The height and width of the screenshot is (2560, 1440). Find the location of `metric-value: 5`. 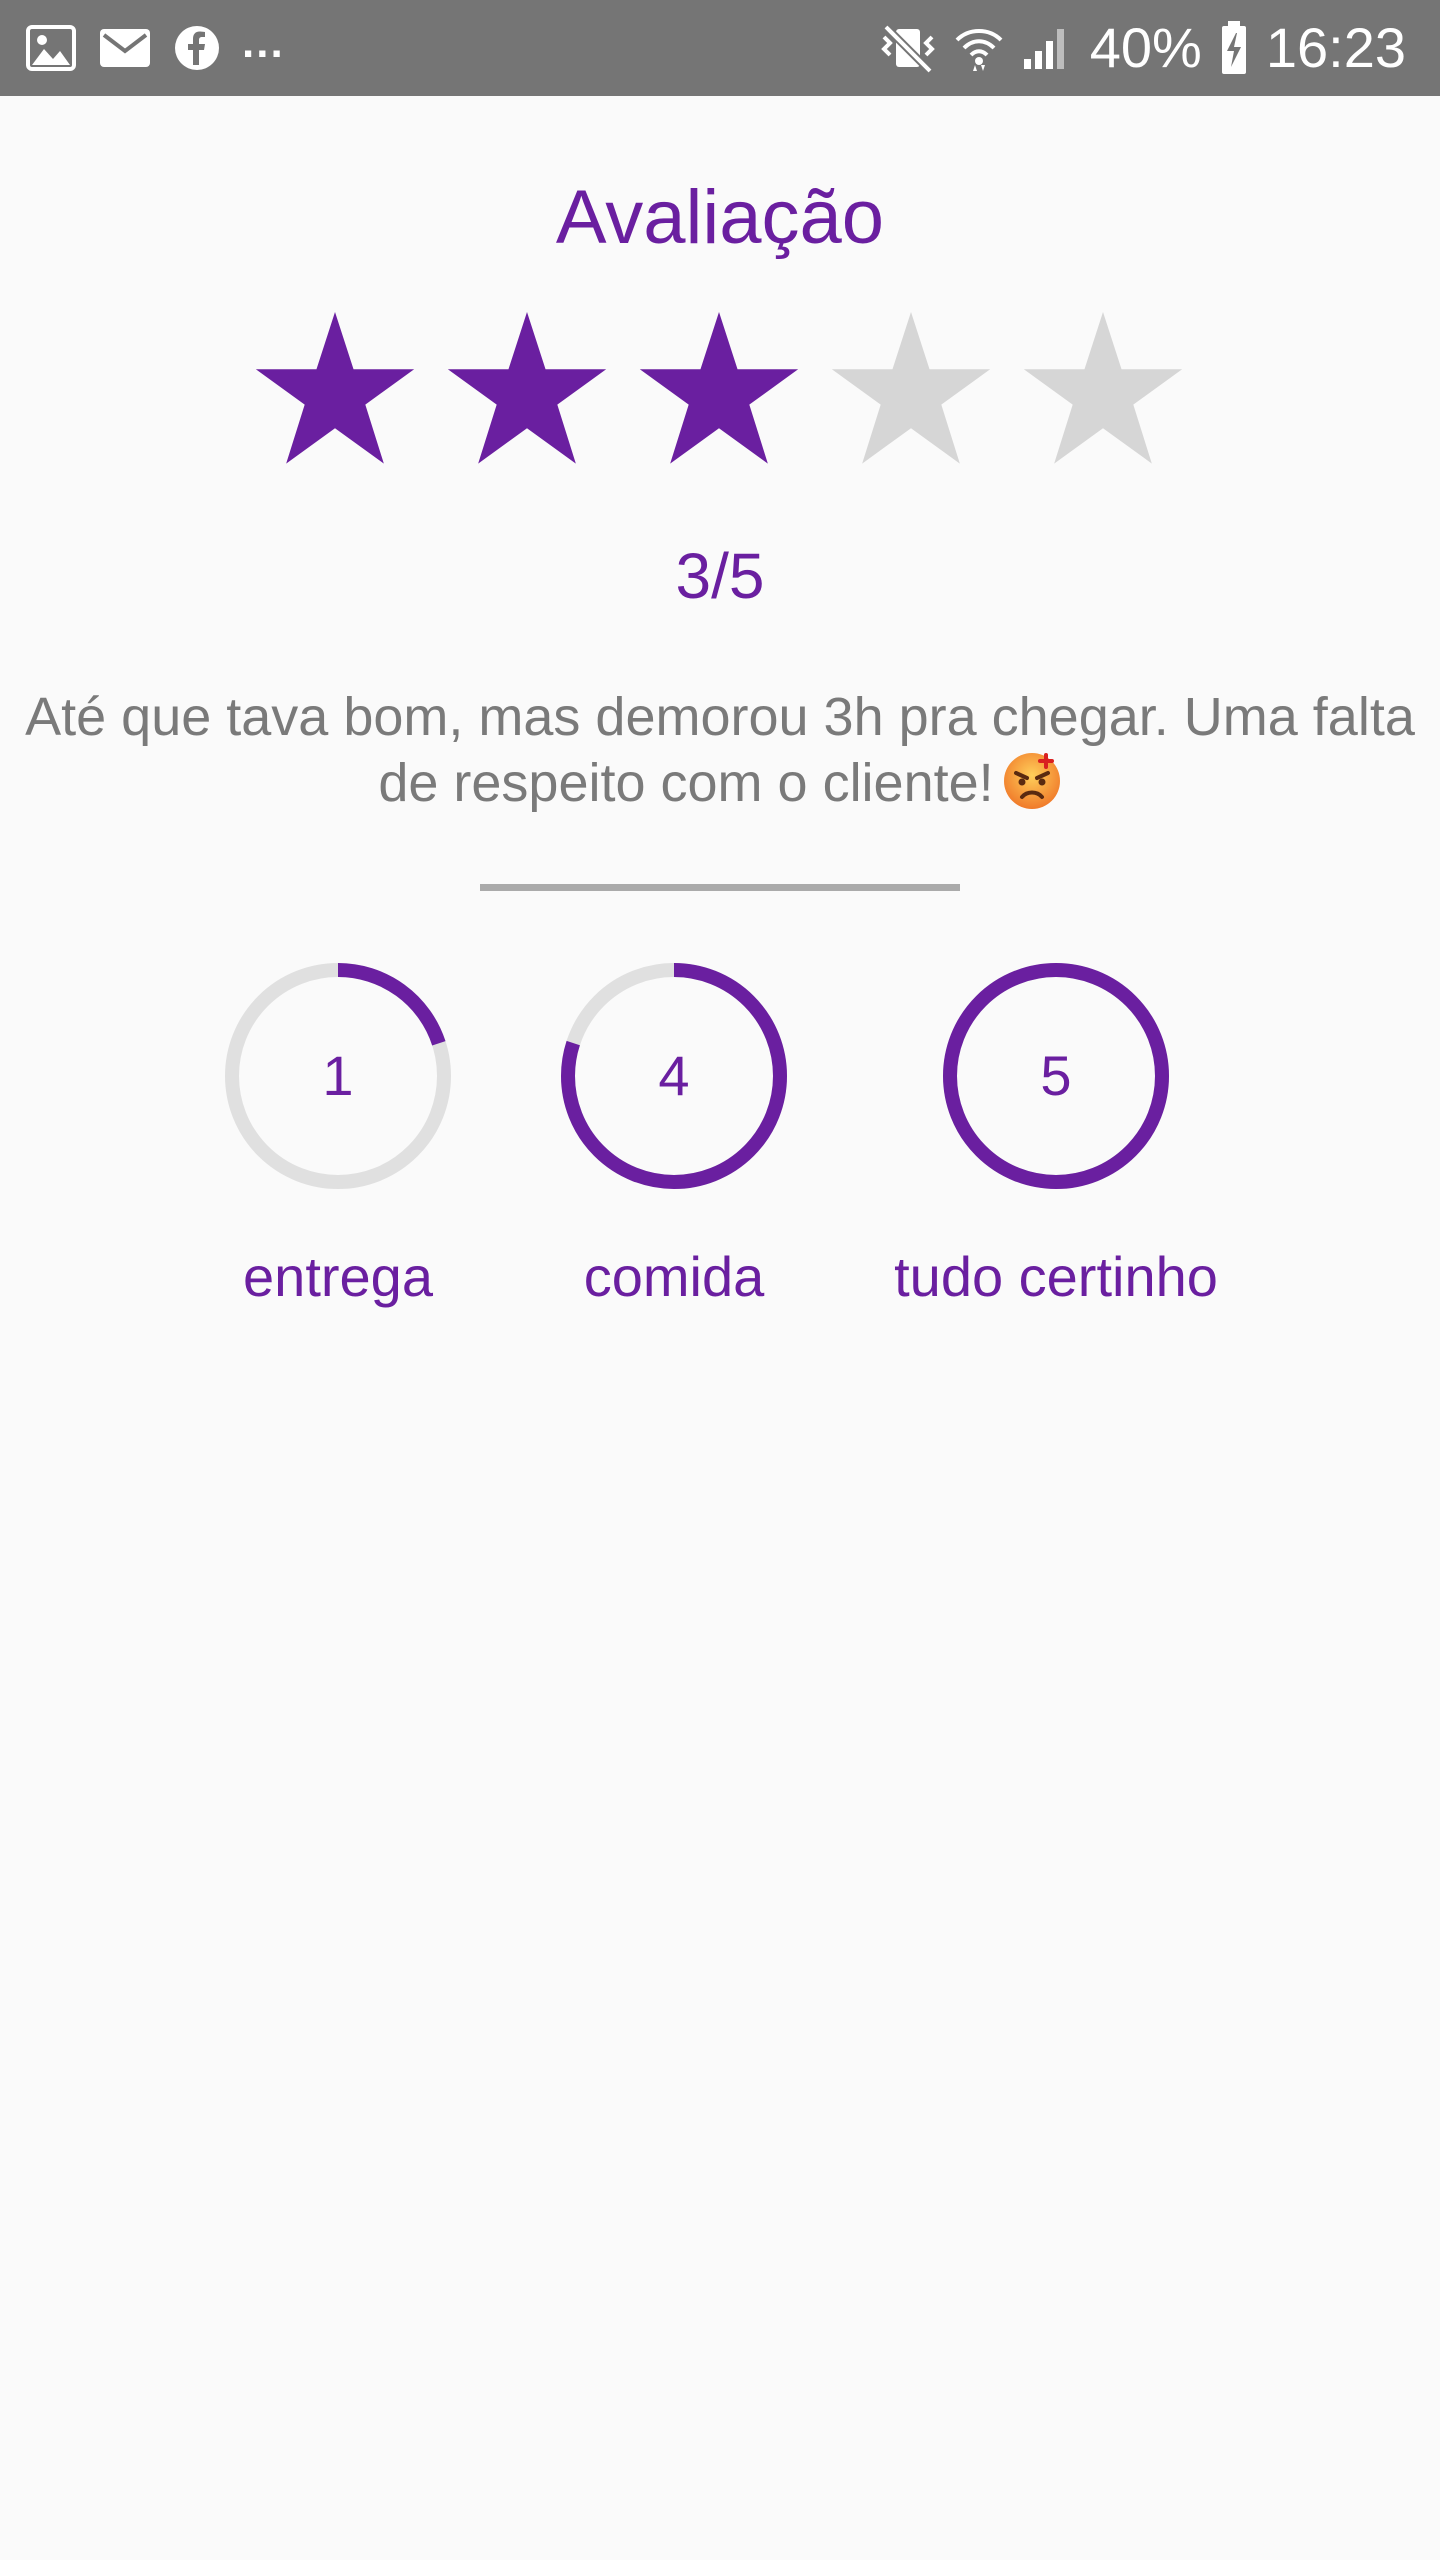

metric-value: 5 is located at coordinates (1056, 1075).